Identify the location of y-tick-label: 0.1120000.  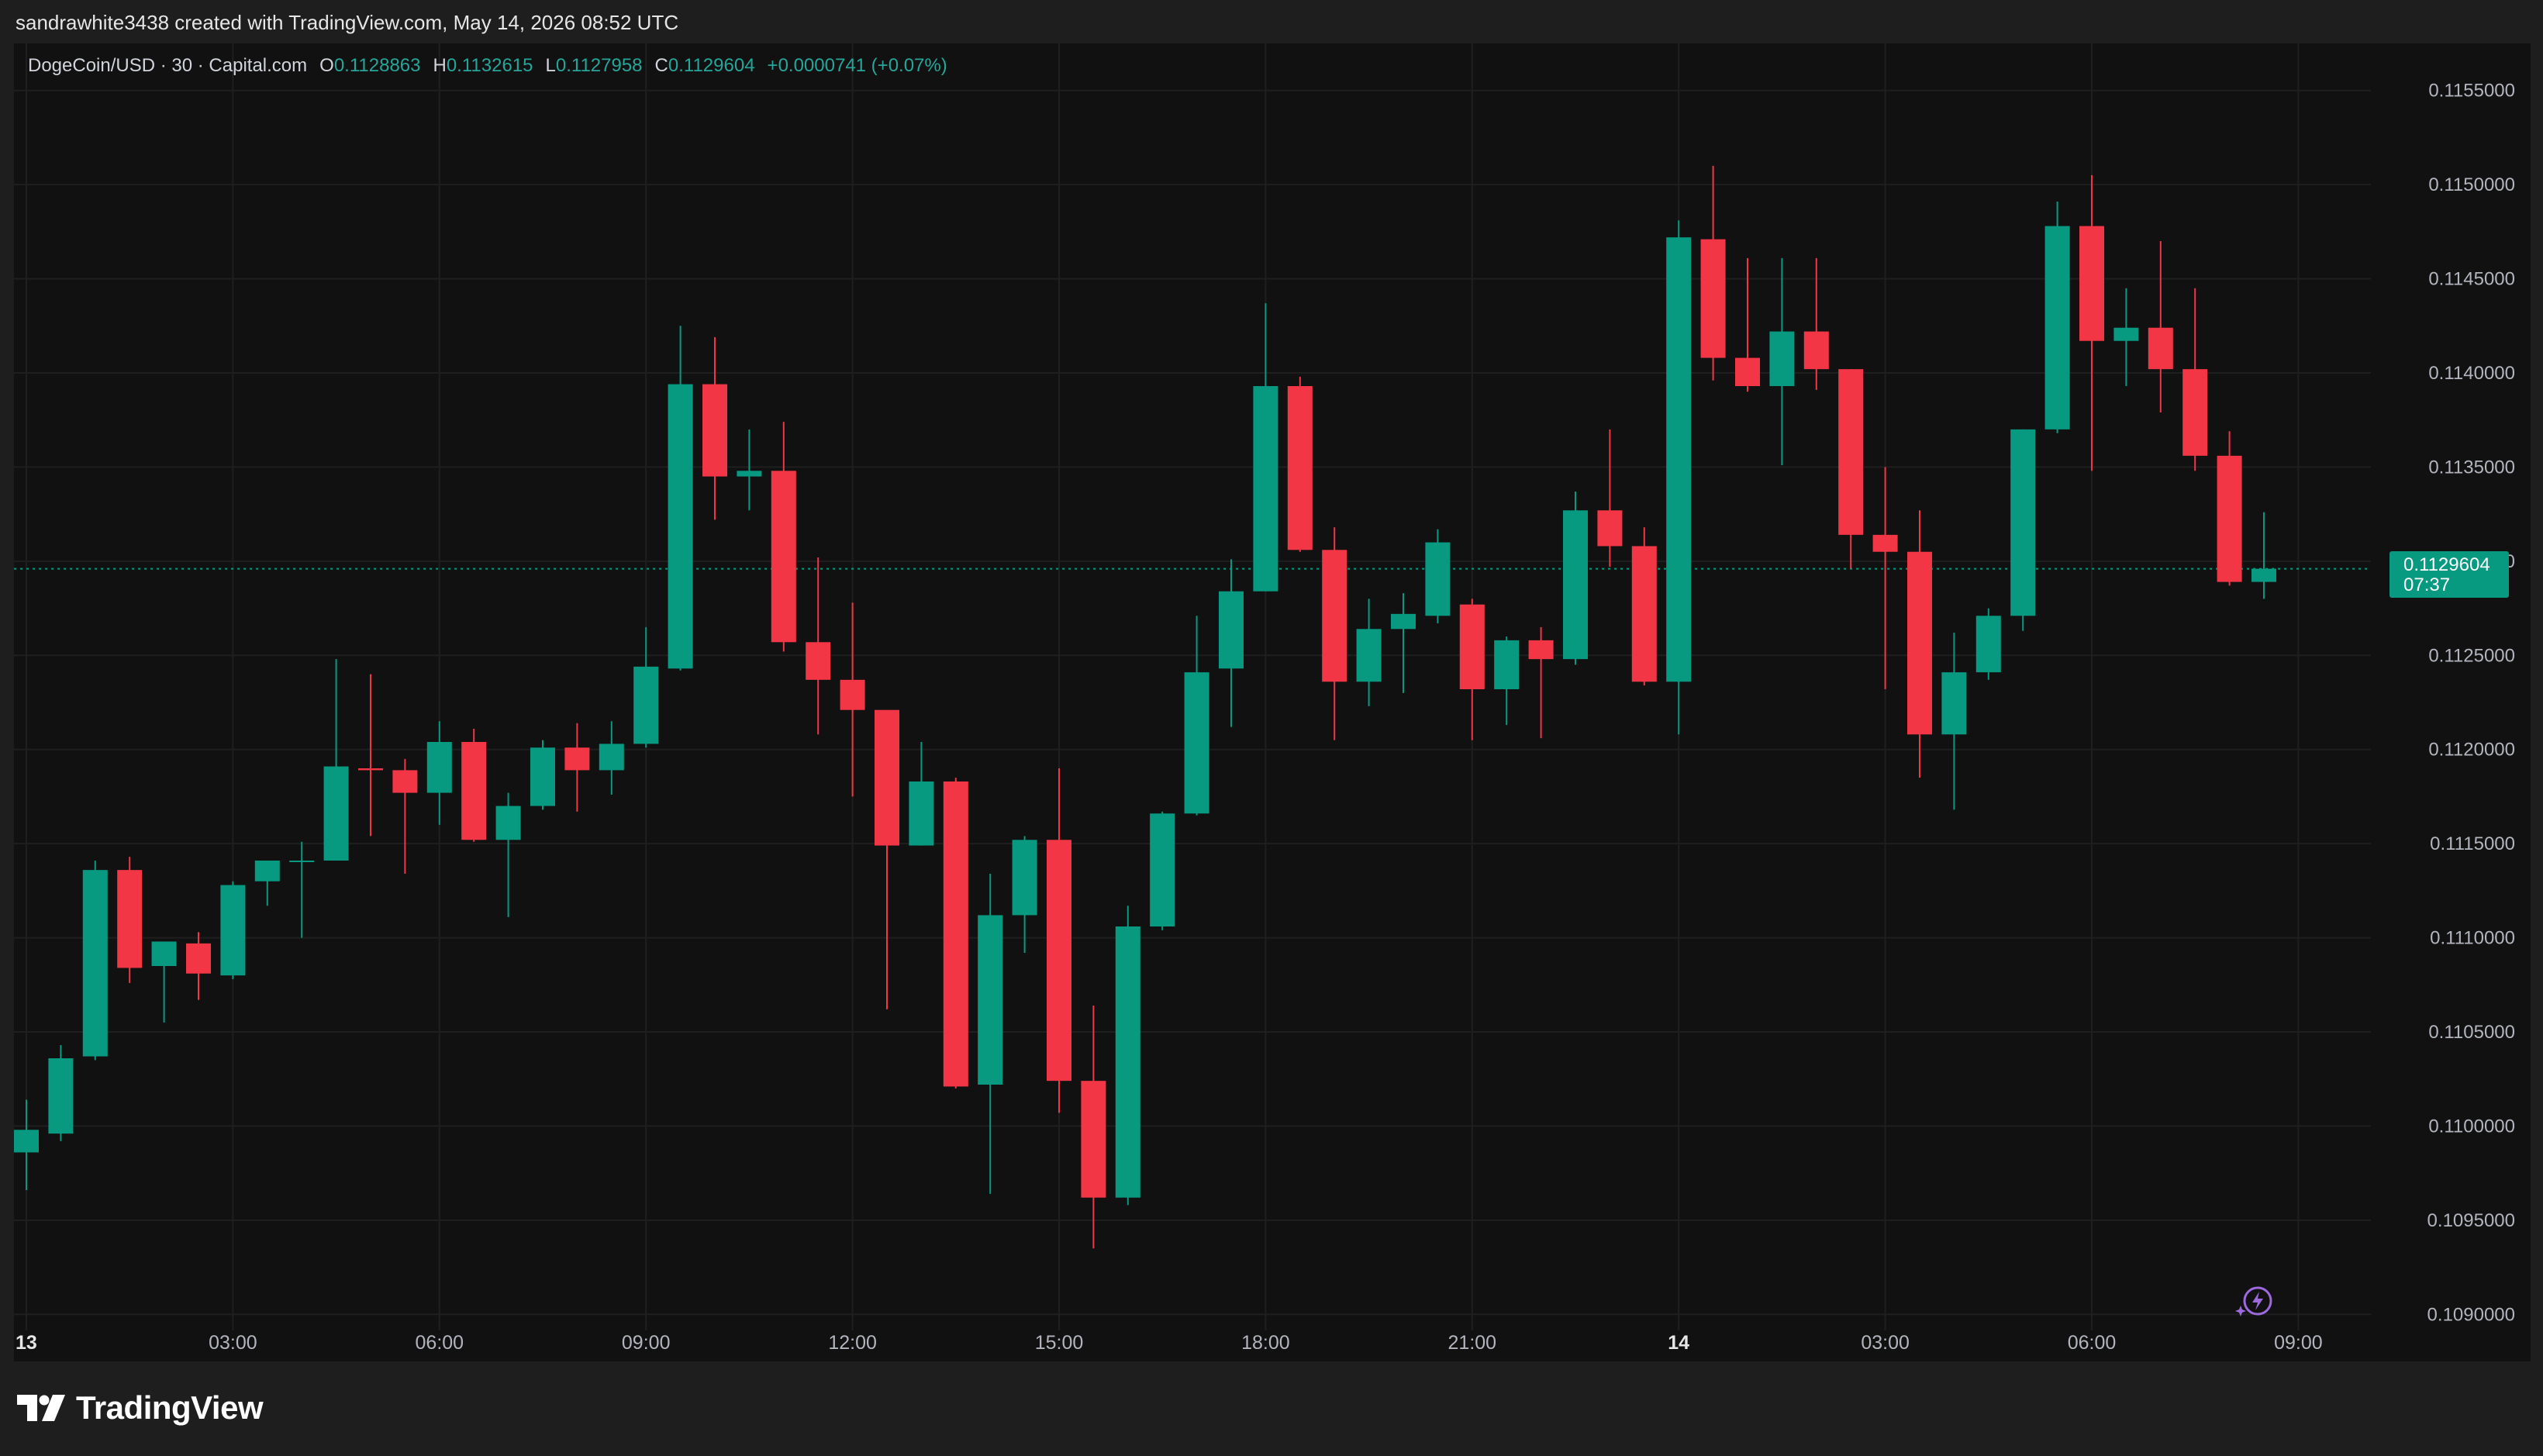
(2471, 751).